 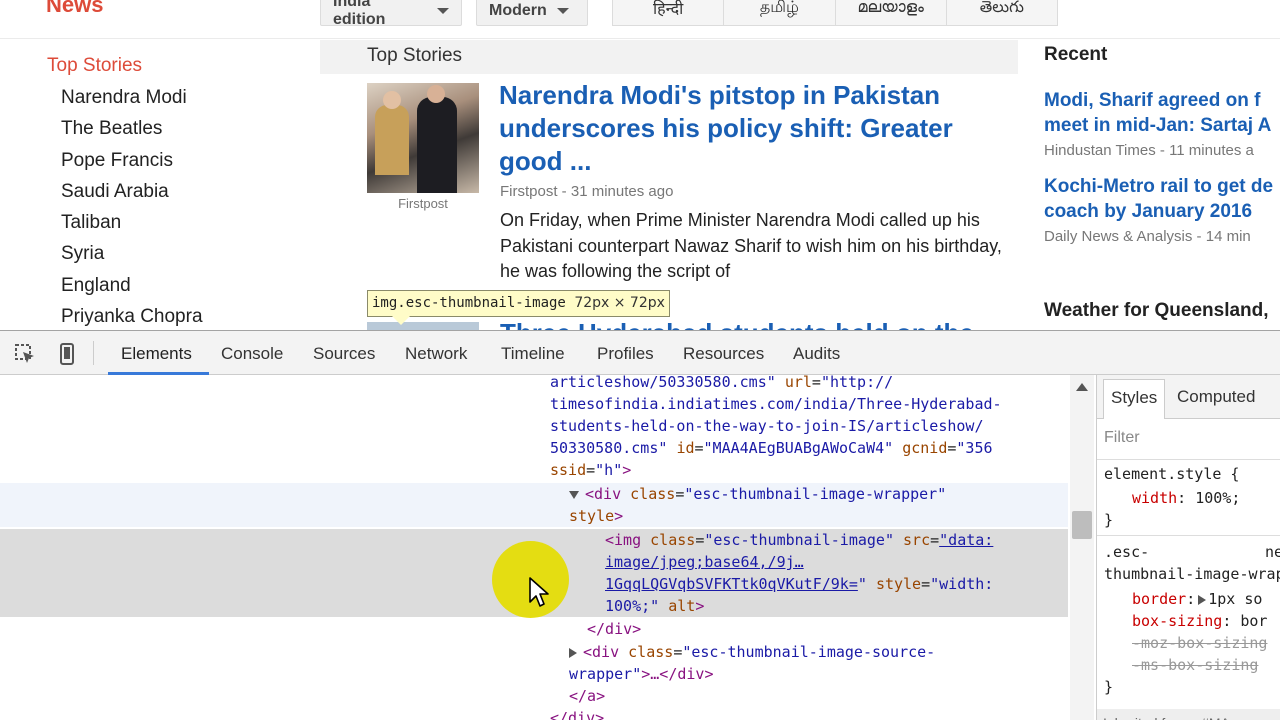 I want to click on dom-line: wrapper">…</div>, so click(x=641, y=674).